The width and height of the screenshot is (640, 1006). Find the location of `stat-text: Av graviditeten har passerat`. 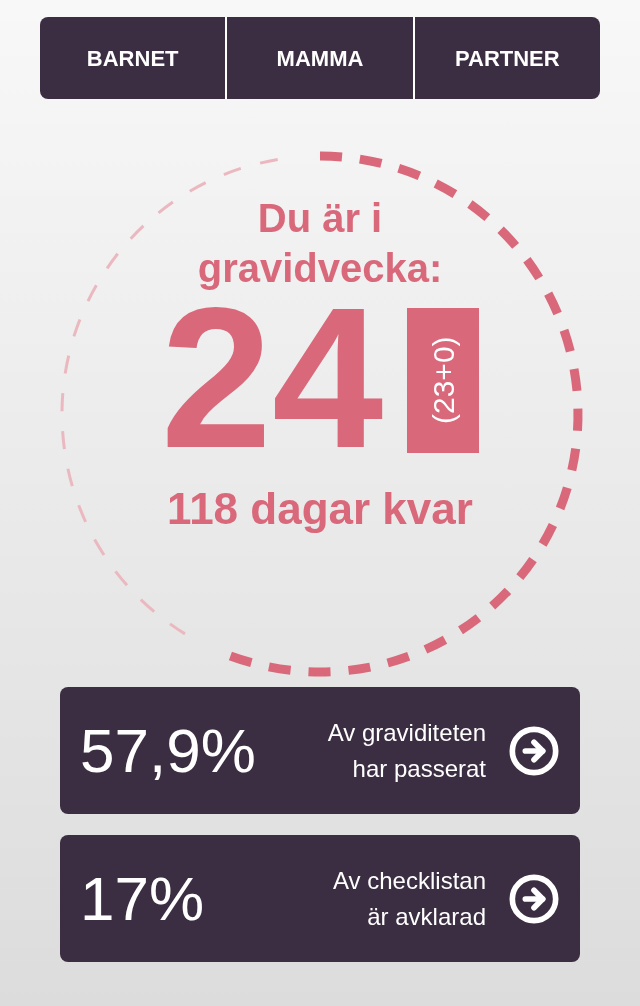

stat-text: Av graviditeten har passerat is located at coordinates (406, 750).